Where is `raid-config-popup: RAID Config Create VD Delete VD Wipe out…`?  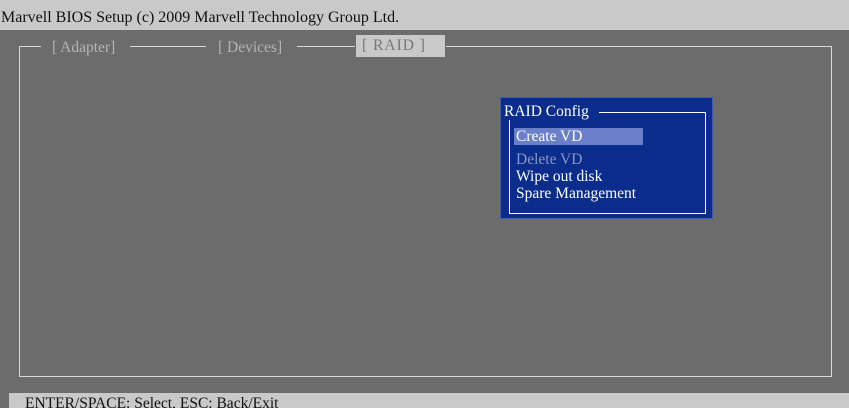
raid-config-popup: RAID Config Create VD Delete VD Wipe out… is located at coordinates (606, 158).